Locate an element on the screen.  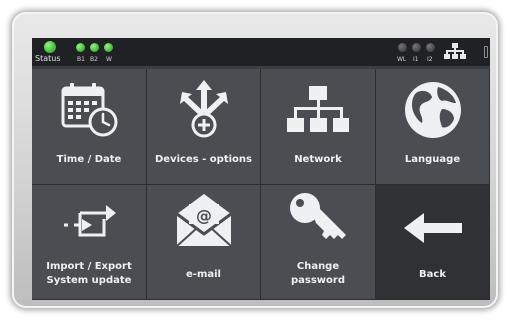
wl-led-icon is located at coordinates (402, 47).